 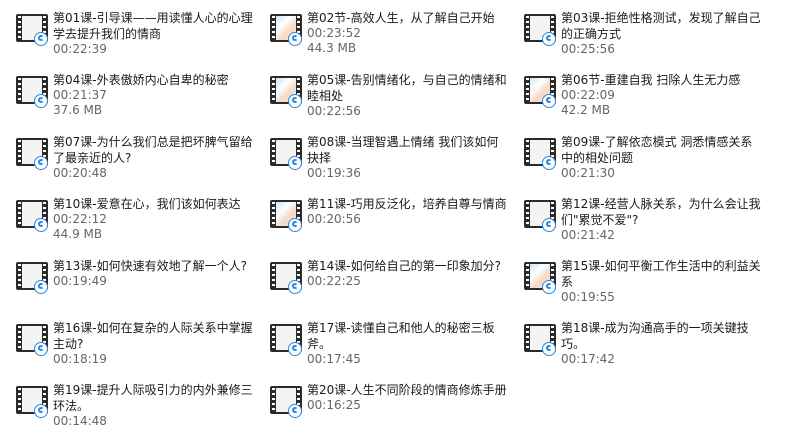 What do you see at coordinates (588, 49) in the screenshot?
I see `file-duration: 00:25:56` at bounding box center [588, 49].